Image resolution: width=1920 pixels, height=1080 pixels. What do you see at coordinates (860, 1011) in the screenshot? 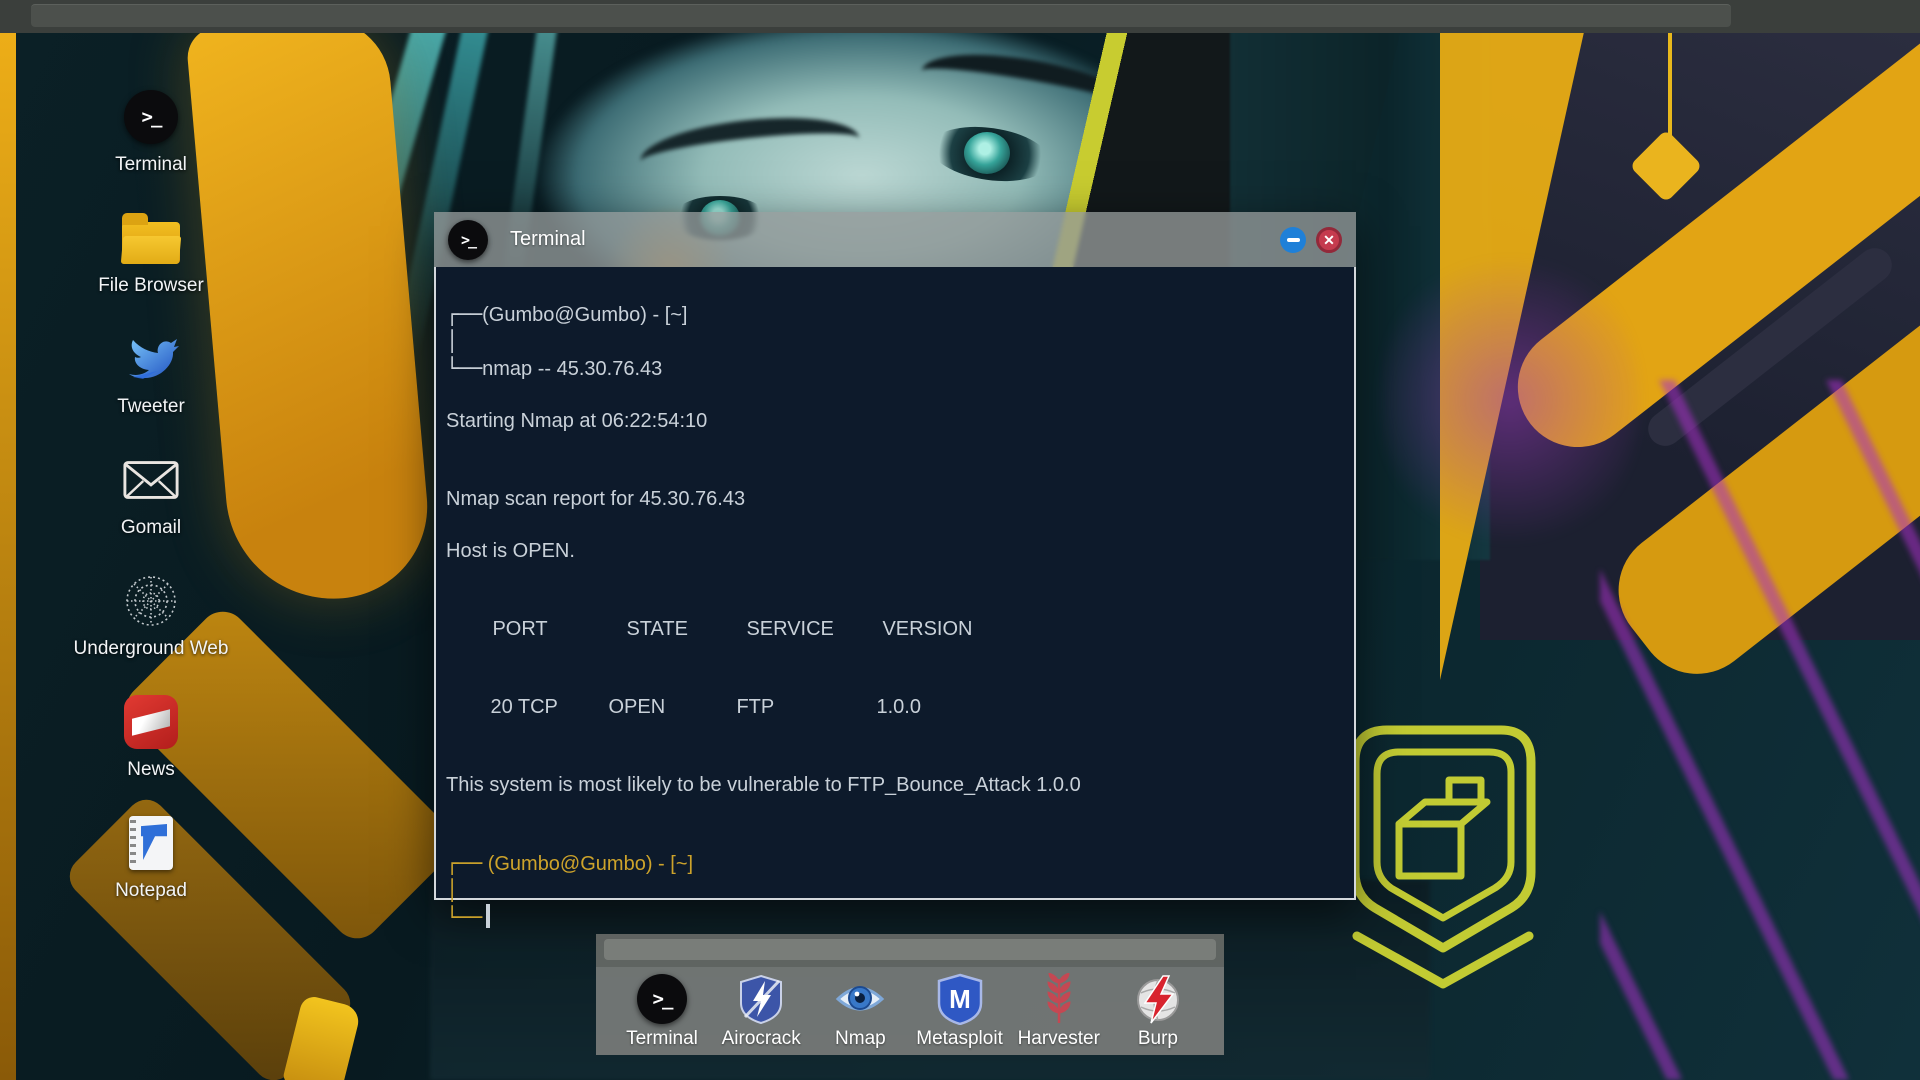
I see `dock-item-nmap: Nmap` at bounding box center [860, 1011].